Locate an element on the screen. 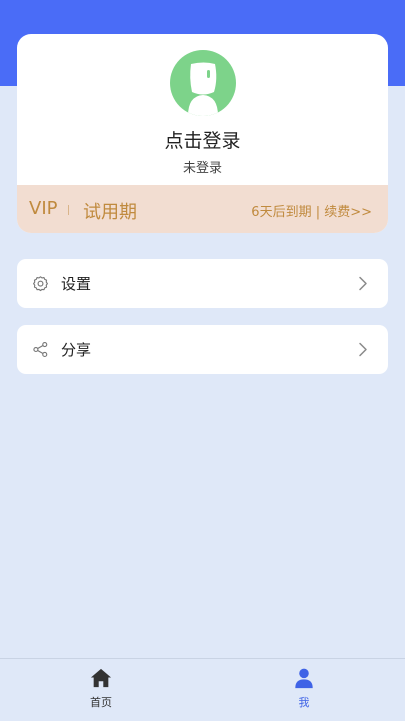 The image size is (405, 721). menu-item-label: 设置 is located at coordinates (76, 284).